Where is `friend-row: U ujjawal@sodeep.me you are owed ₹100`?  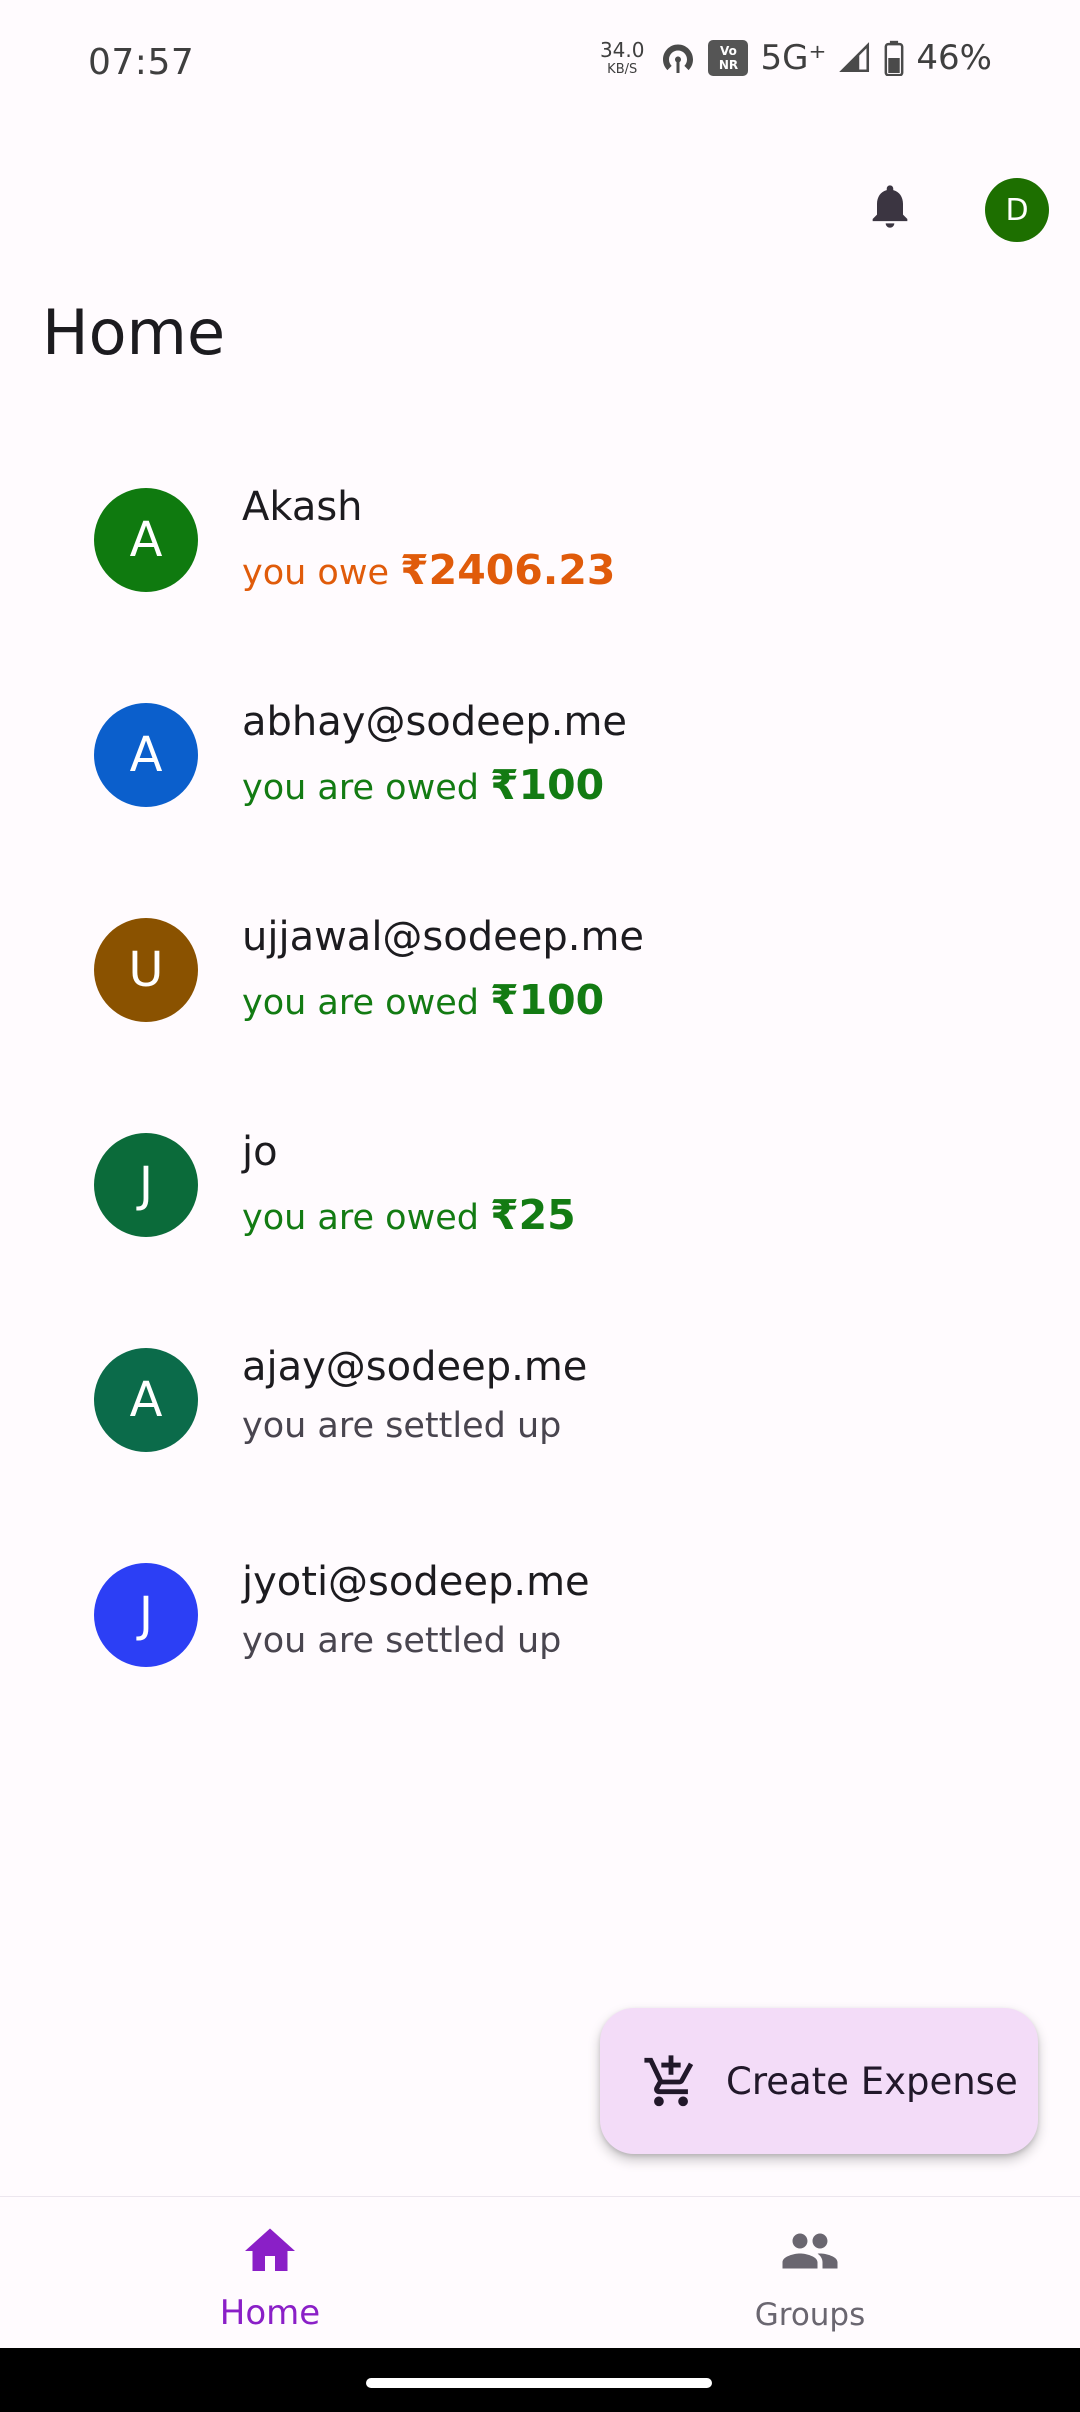
friend-row: U ujjawal@sodeep.me you are owed ₹100 is located at coordinates (540, 969).